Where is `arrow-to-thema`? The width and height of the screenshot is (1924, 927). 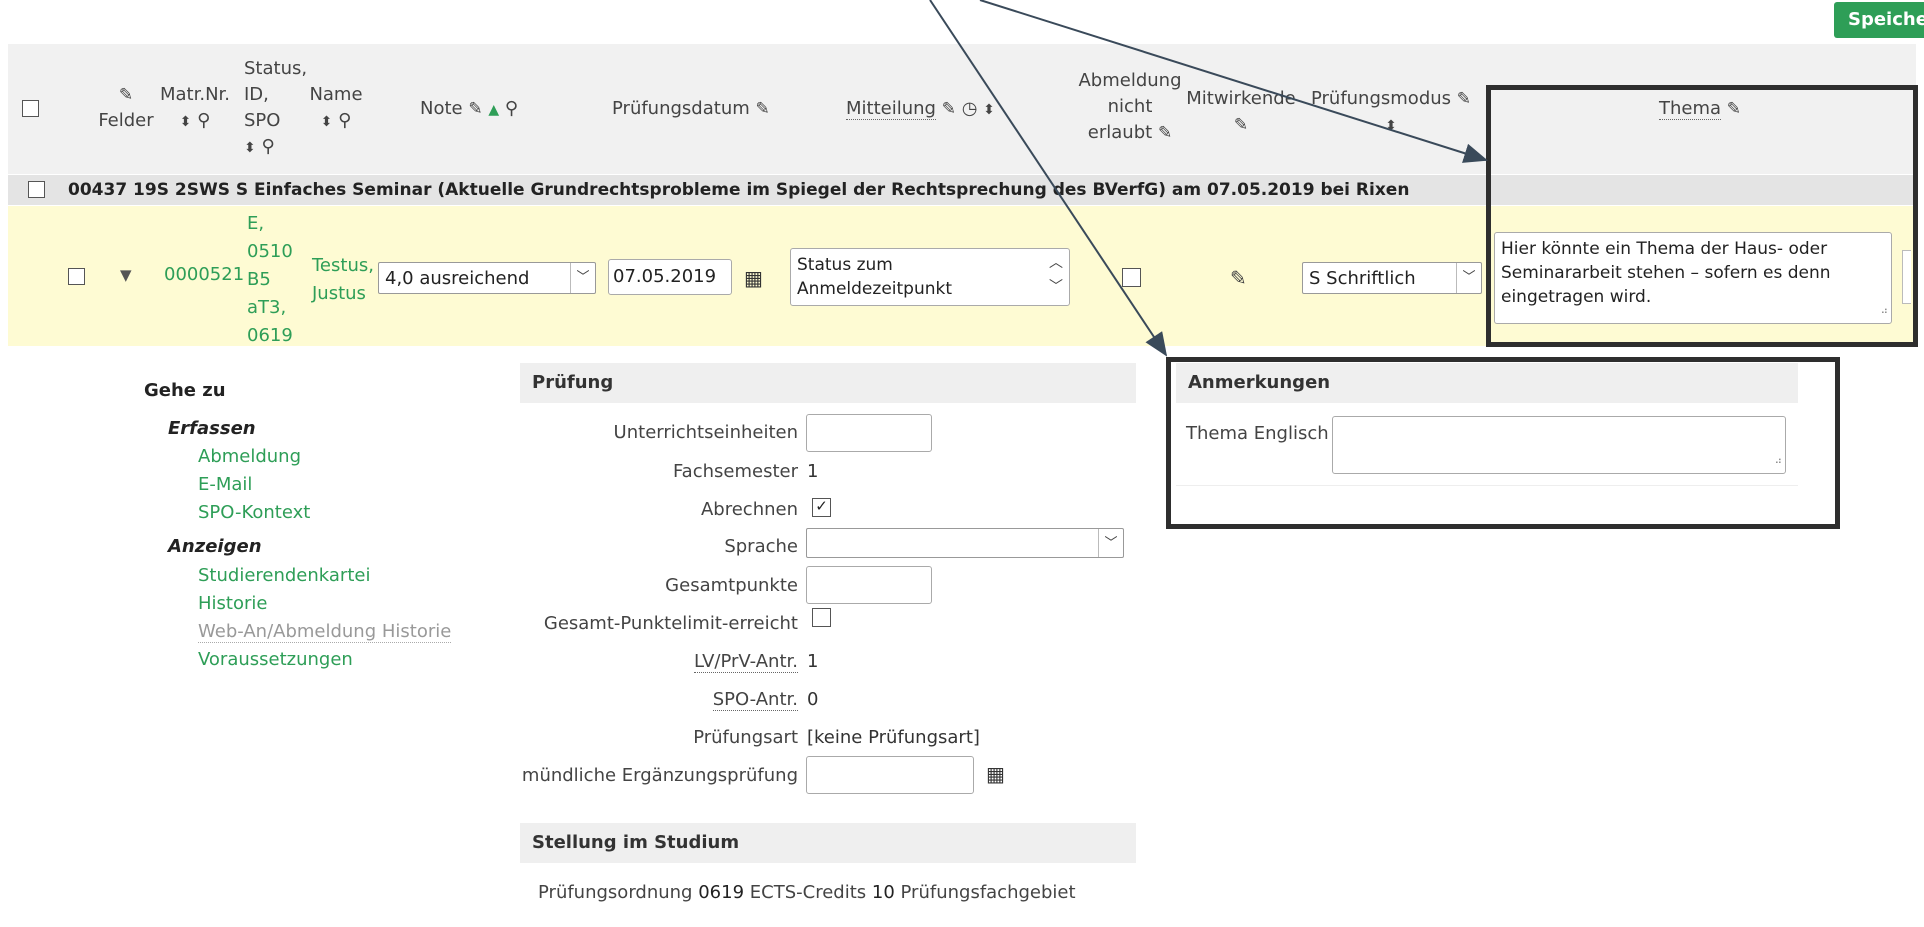
arrow-to-thema is located at coordinates (1233, 81).